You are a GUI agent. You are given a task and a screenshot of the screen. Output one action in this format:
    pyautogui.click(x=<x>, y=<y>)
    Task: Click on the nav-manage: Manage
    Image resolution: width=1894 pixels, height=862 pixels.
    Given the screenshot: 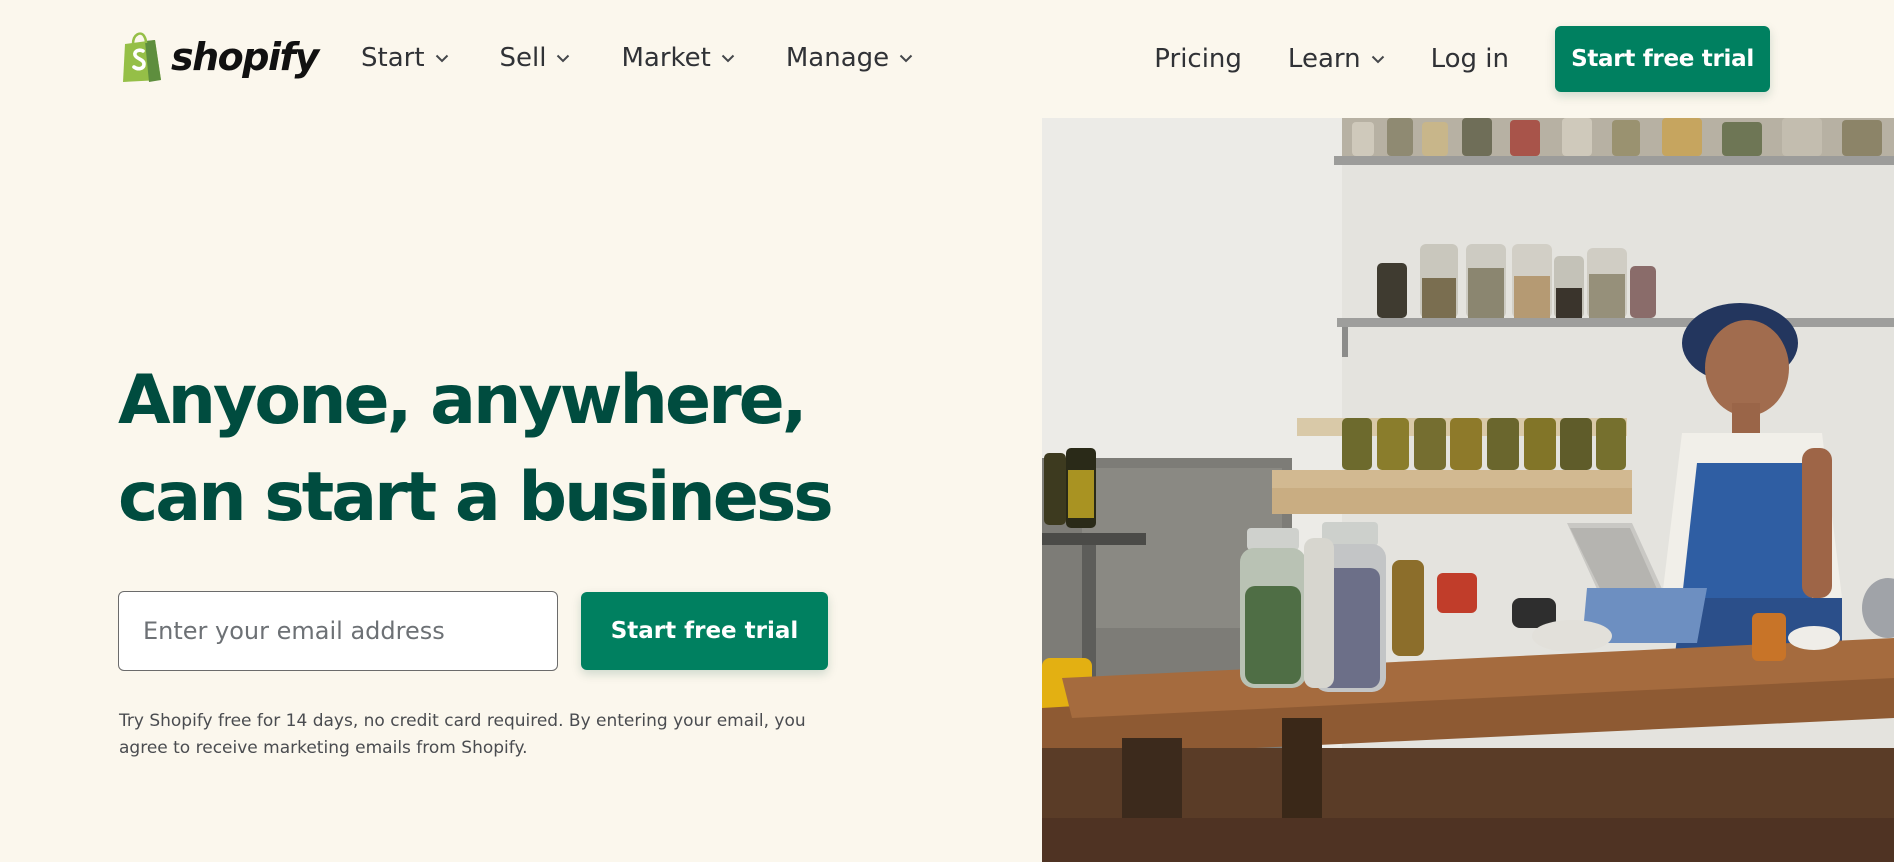 What is the action you would take?
    pyautogui.click(x=849, y=58)
    